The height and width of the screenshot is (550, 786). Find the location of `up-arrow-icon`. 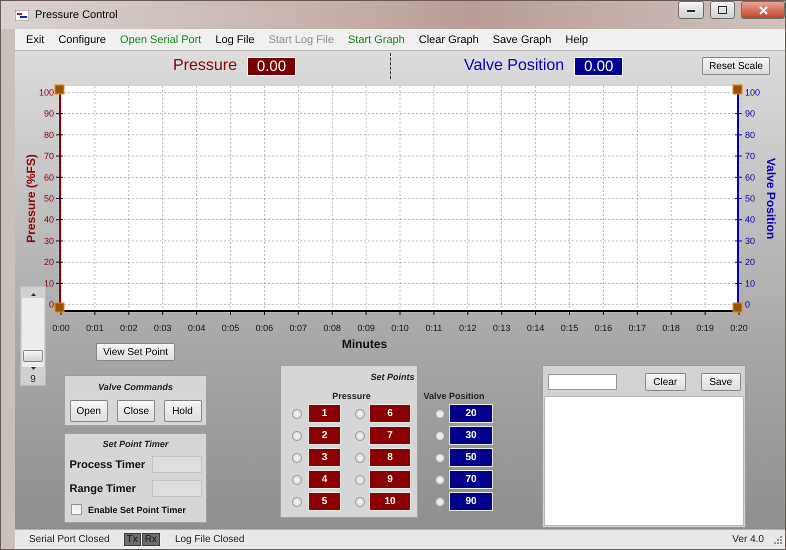

up-arrow-icon is located at coordinates (33, 294).